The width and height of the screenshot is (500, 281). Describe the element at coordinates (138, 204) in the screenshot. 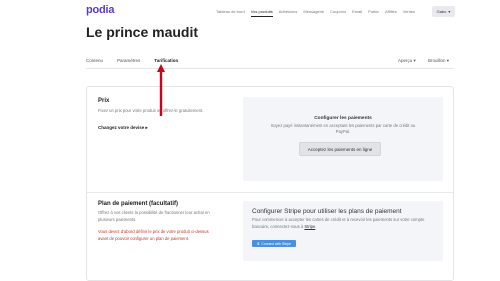

I see `payment-plan-title: Plan de paiement (facultatif)` at that location.